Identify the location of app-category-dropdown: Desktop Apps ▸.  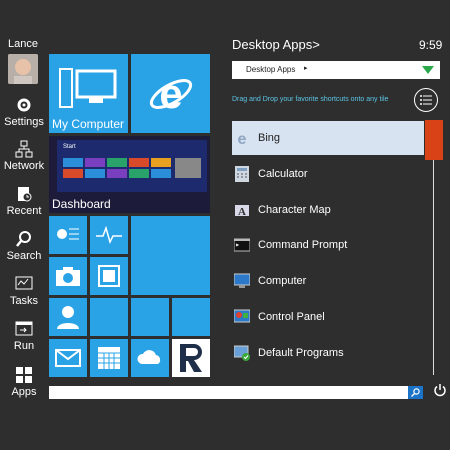
(336, 70).